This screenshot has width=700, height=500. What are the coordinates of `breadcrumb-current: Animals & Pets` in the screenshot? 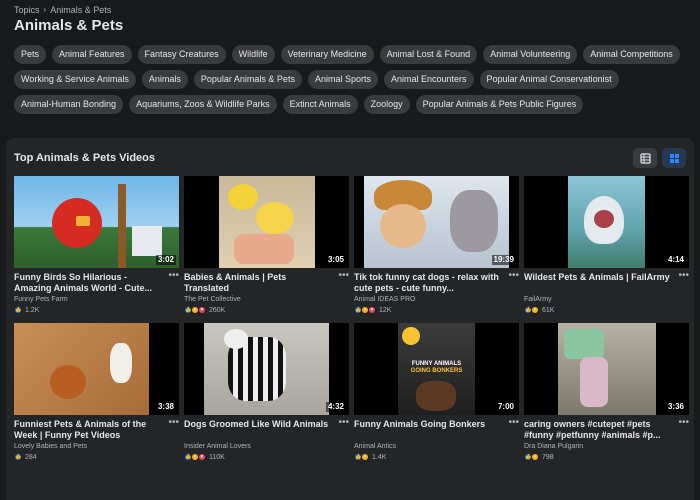 It's located at (80, 10).